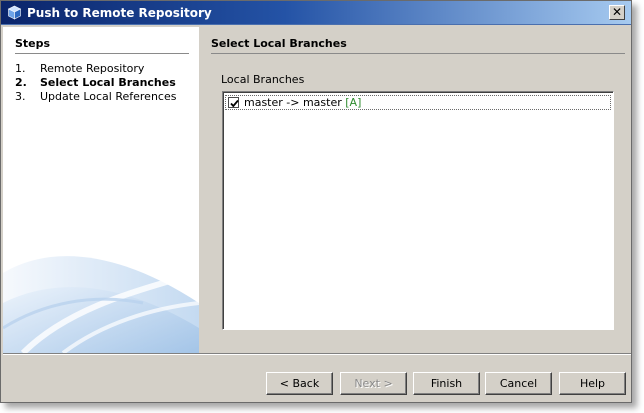  Describe the element at coordinates (20, 96) in the screenshot. I see `step-number: 3.` at that location.